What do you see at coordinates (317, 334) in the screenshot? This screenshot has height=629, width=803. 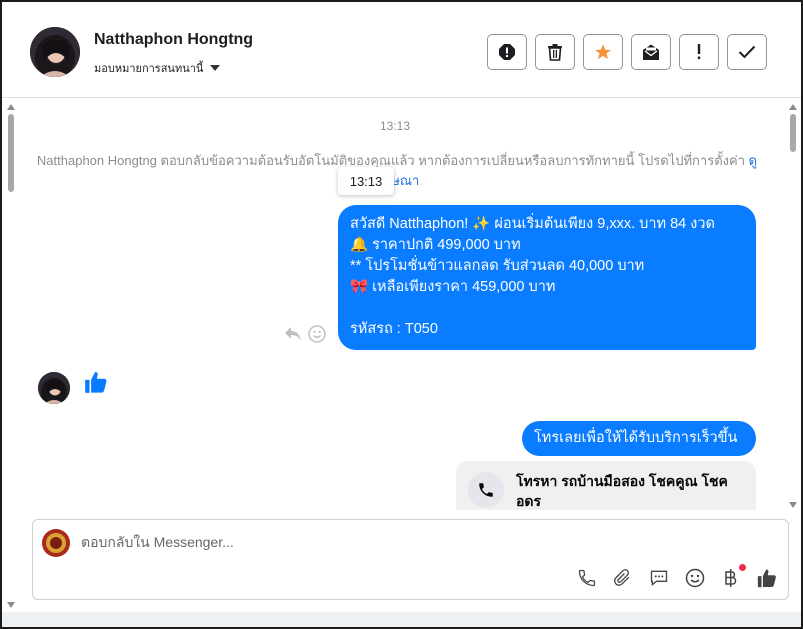 I see `react-emoji-icon` at bounding box center [317, 334].